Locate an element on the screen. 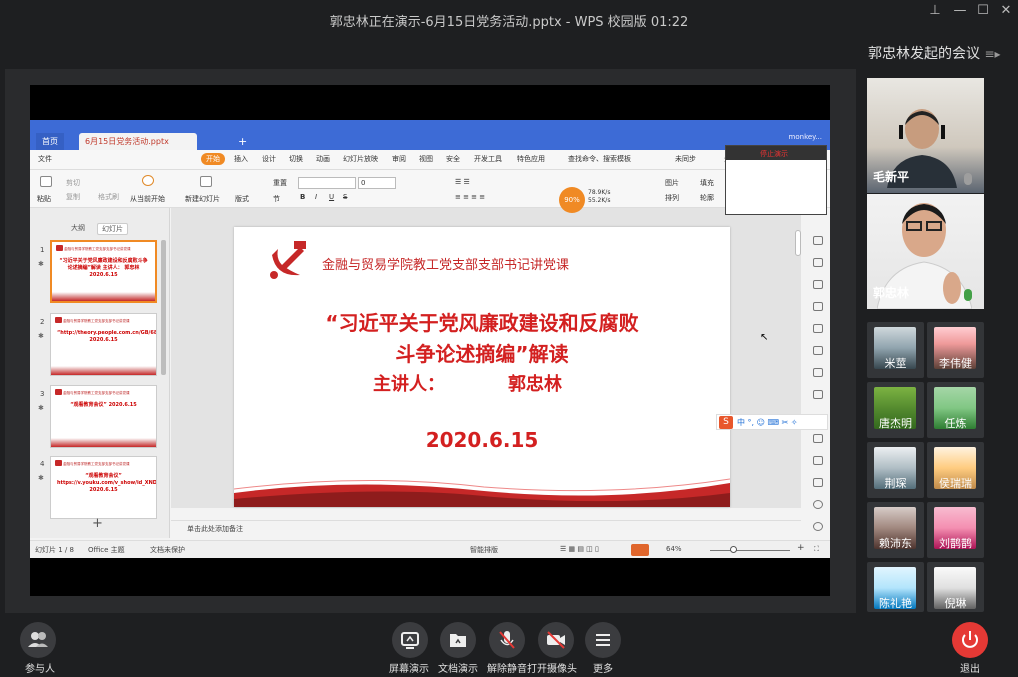 The height and width of the screenshot is (677, 1018). menu-animation: 动画 is located at coordinates (323, 159).